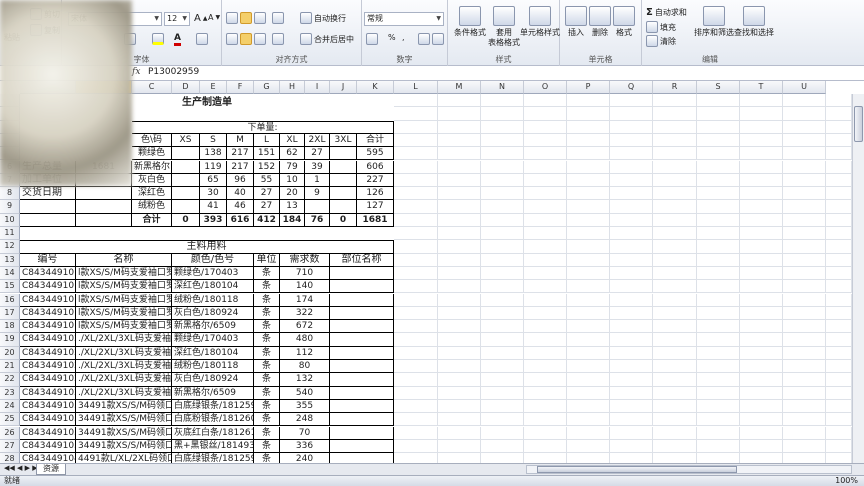 Image resolution: width=864 pixels, height=486 pixels. I want to click on material-table-cell: 480, so click(305, 340).